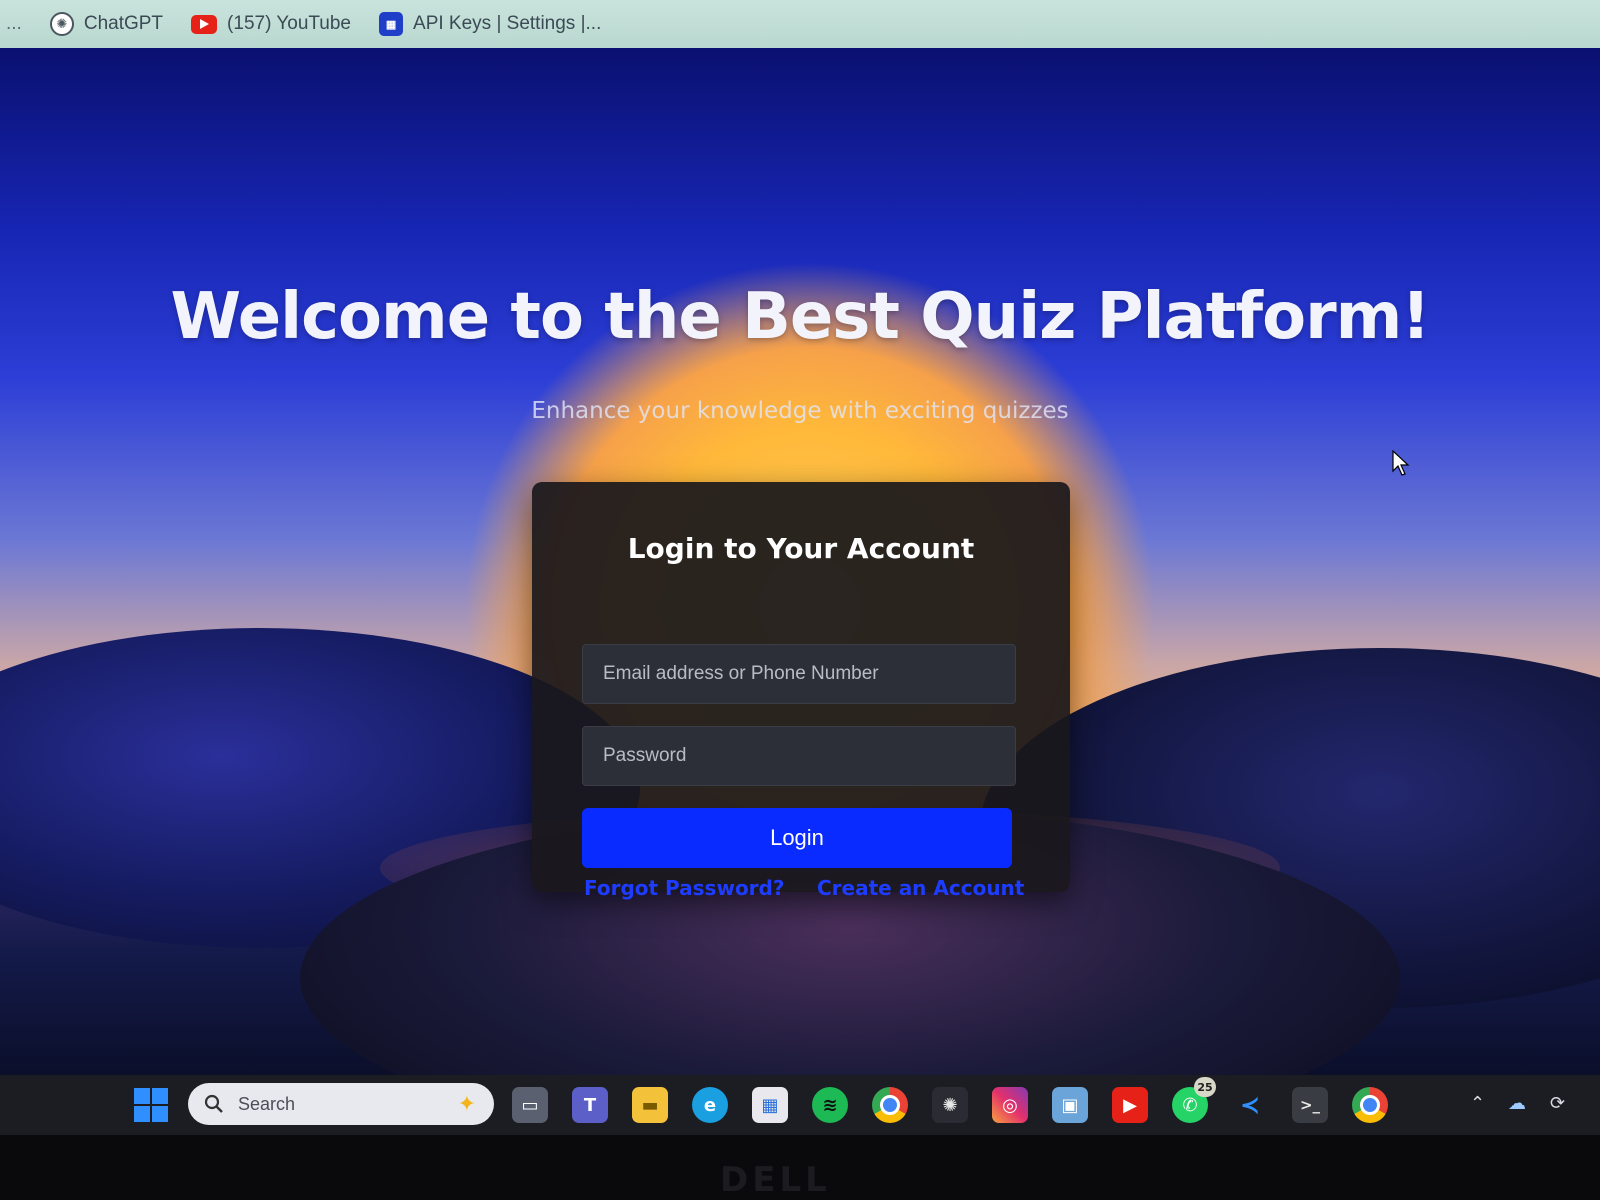  Describe the element at coordinates (391, 24) in the screenshot. I see `api-keys-icon: ▦` at that location.